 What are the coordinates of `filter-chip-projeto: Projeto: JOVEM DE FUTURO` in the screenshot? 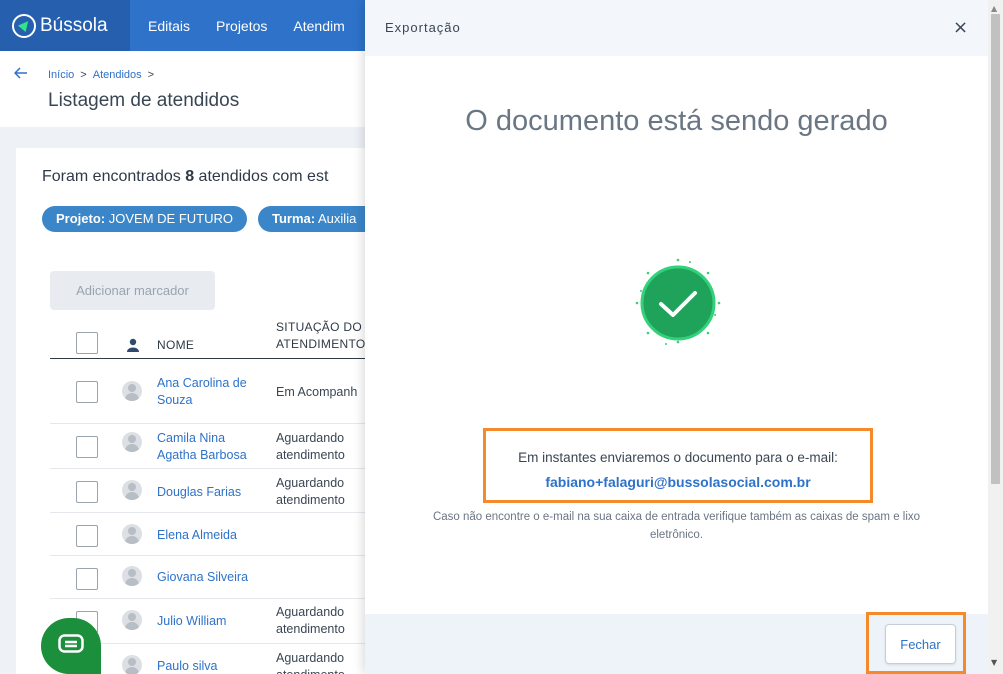 It's located at (144, 219).